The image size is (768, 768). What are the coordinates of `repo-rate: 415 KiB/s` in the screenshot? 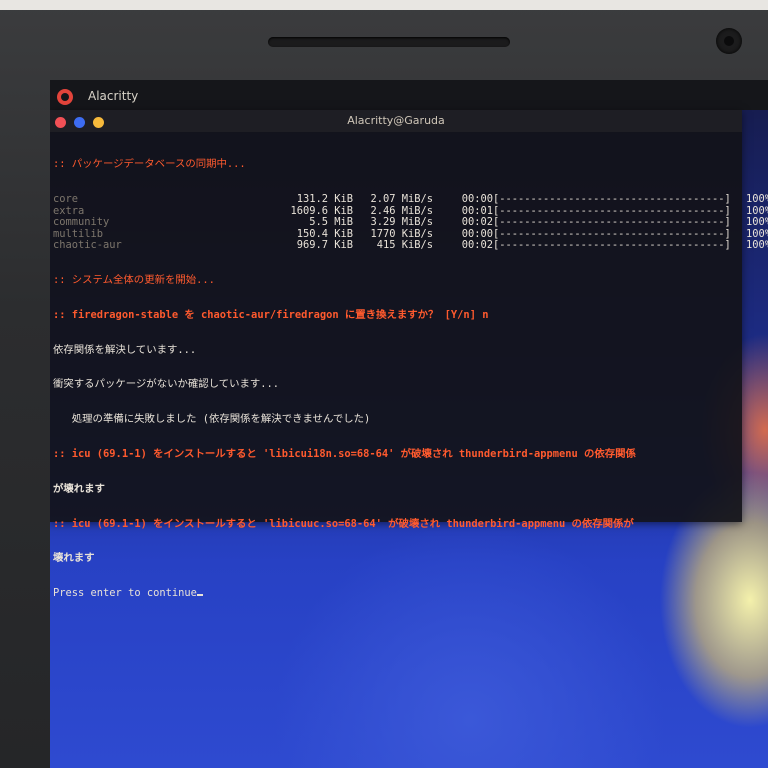 It's located at (404, 245).